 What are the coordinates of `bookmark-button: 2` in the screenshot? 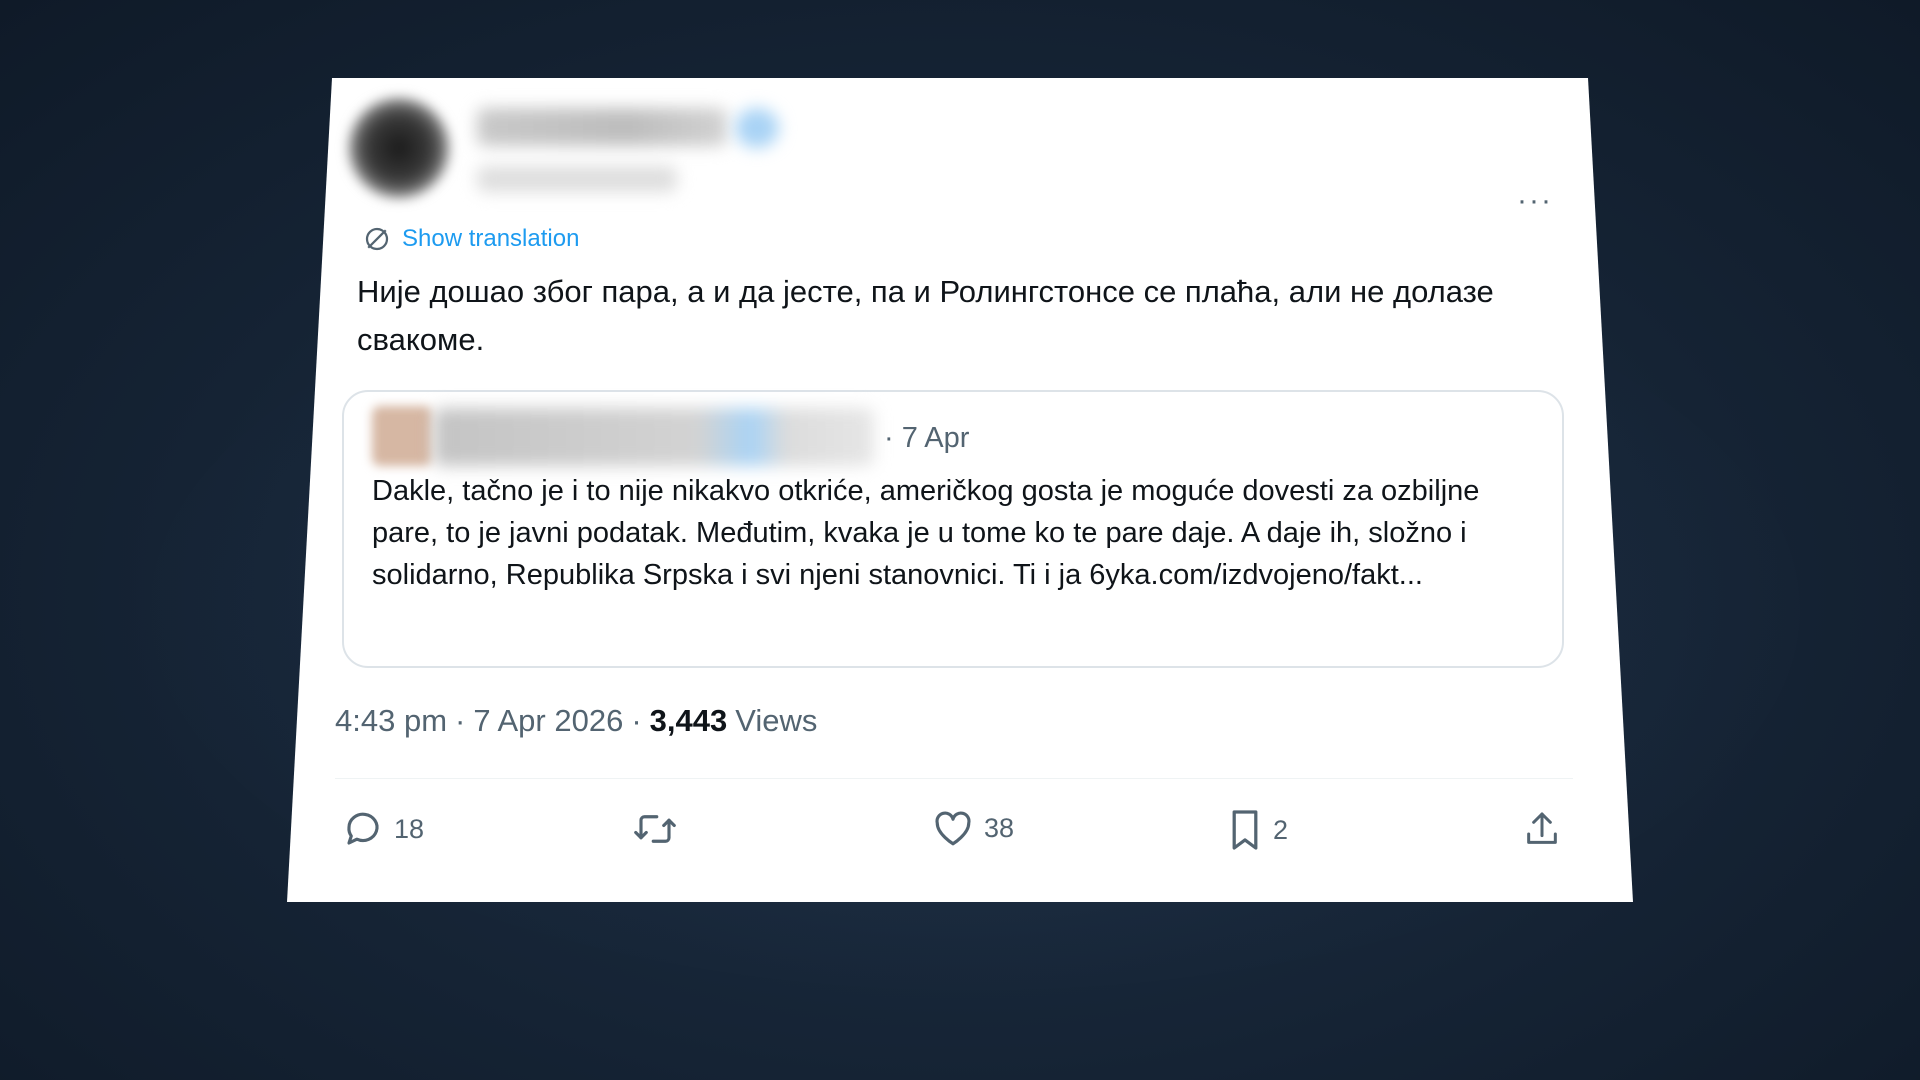 It's located at (1257, 830).